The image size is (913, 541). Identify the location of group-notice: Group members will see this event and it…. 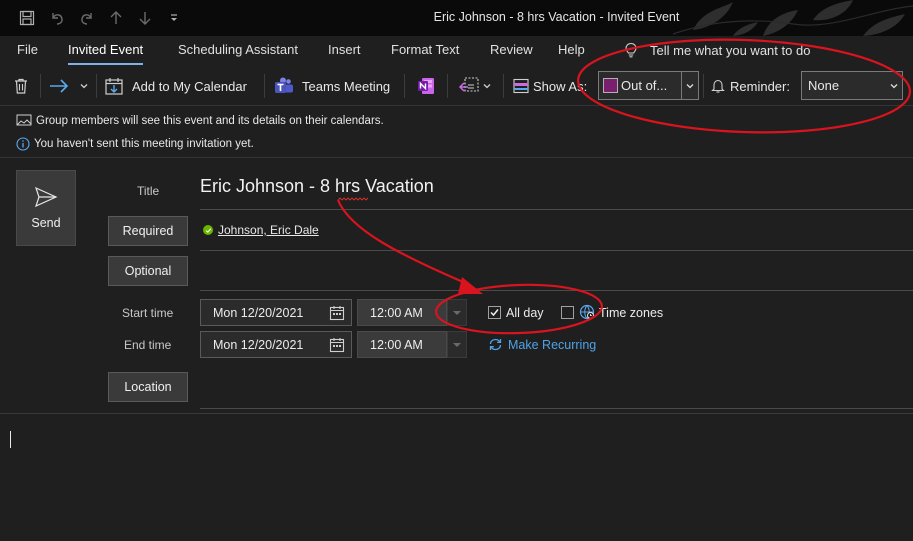
(200, 120).